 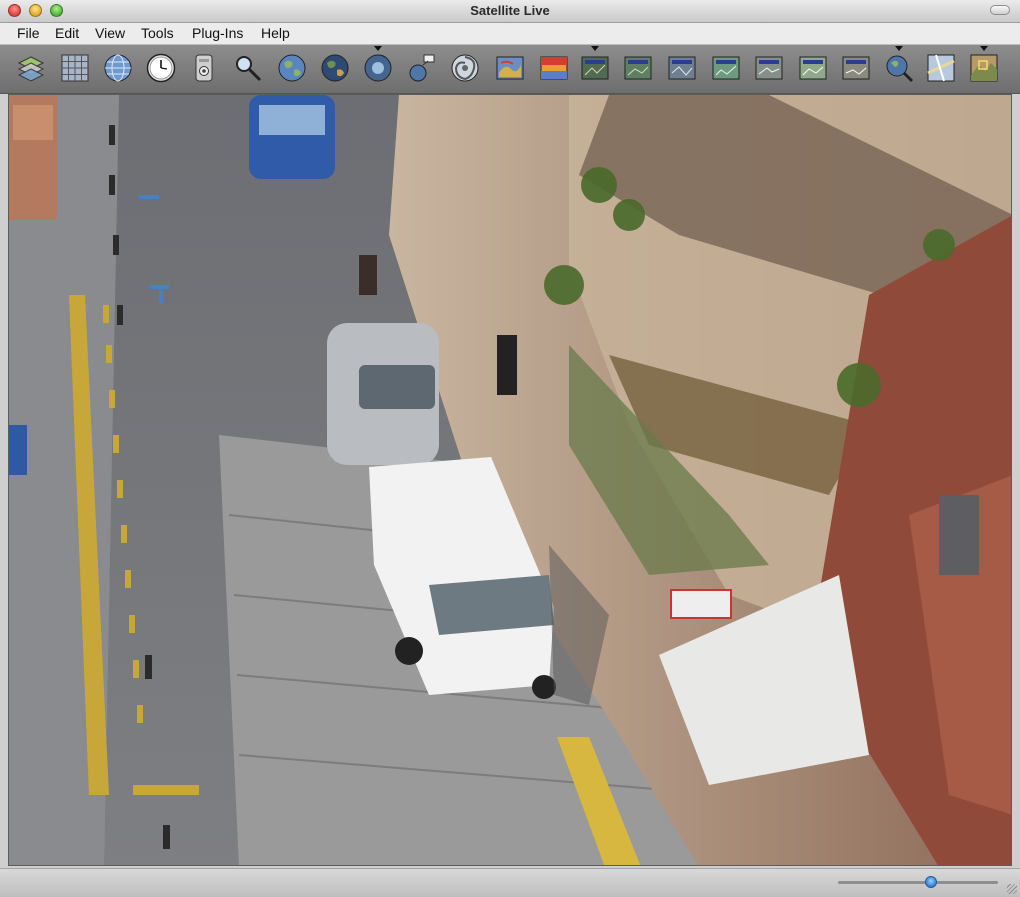 I want to click on menu-plugins: Plug-Ins, so click(x=217, y=33).